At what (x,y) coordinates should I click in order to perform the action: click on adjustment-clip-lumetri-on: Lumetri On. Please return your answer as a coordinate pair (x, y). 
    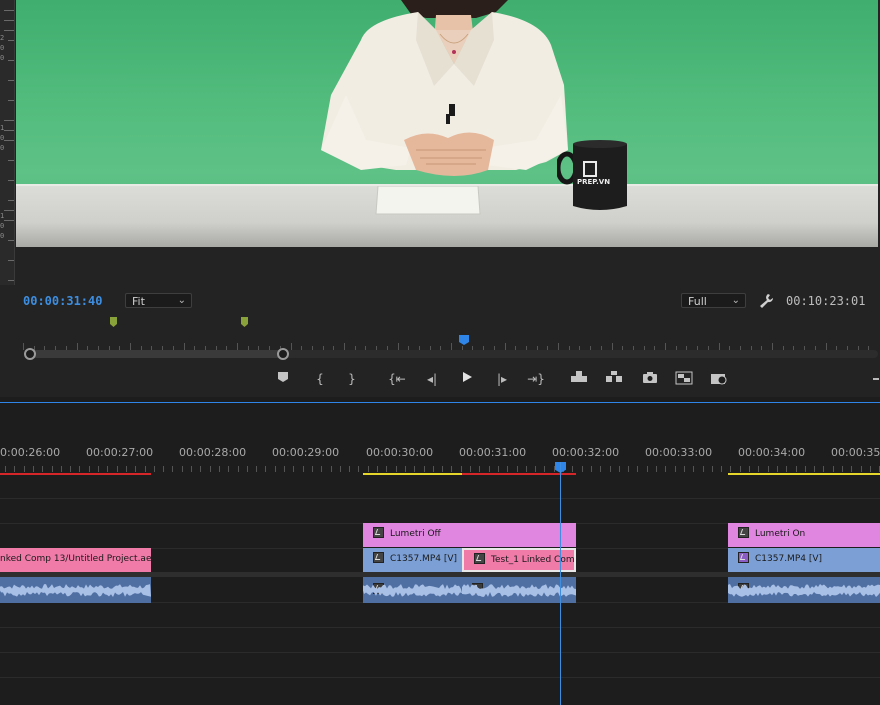
    Looking at the image, I should click on (804, 535).